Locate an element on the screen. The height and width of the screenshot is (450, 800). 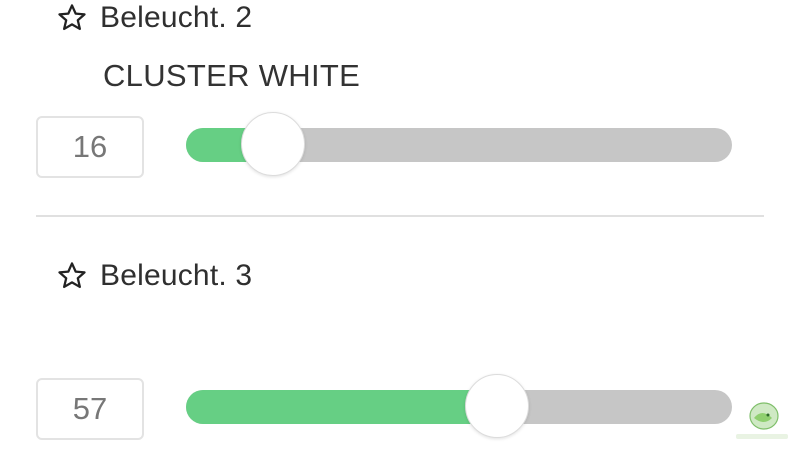
channel-3-slider is located at coordinates (459, 406).